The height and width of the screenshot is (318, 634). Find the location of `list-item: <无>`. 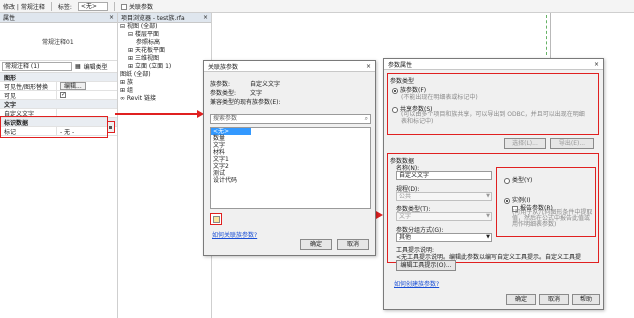

list-item: <无> is located at coordinates (231, 131).